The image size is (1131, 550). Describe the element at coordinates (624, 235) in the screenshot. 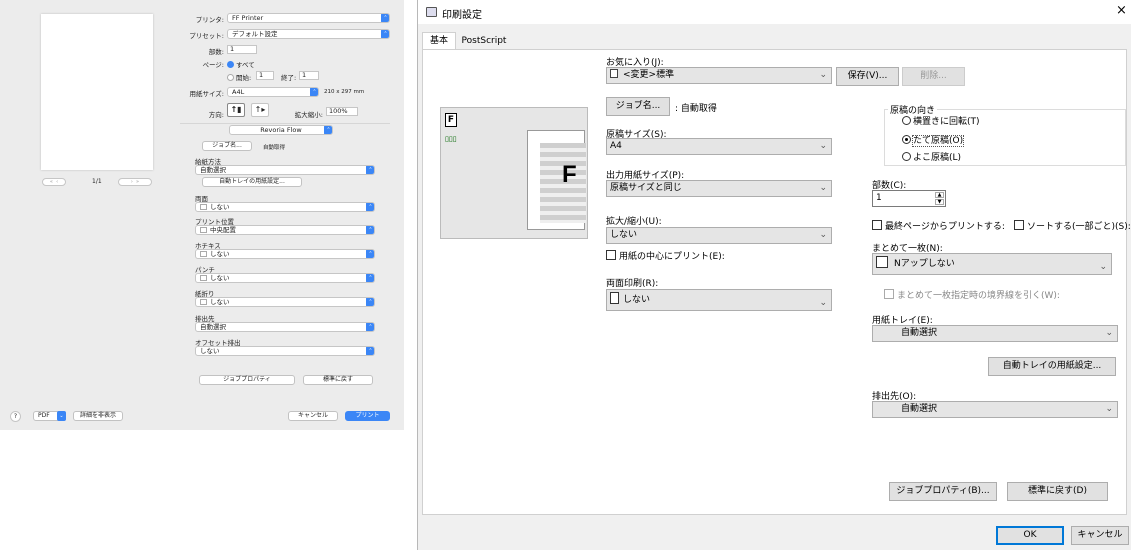

I see `scale-value: しない` at that location.